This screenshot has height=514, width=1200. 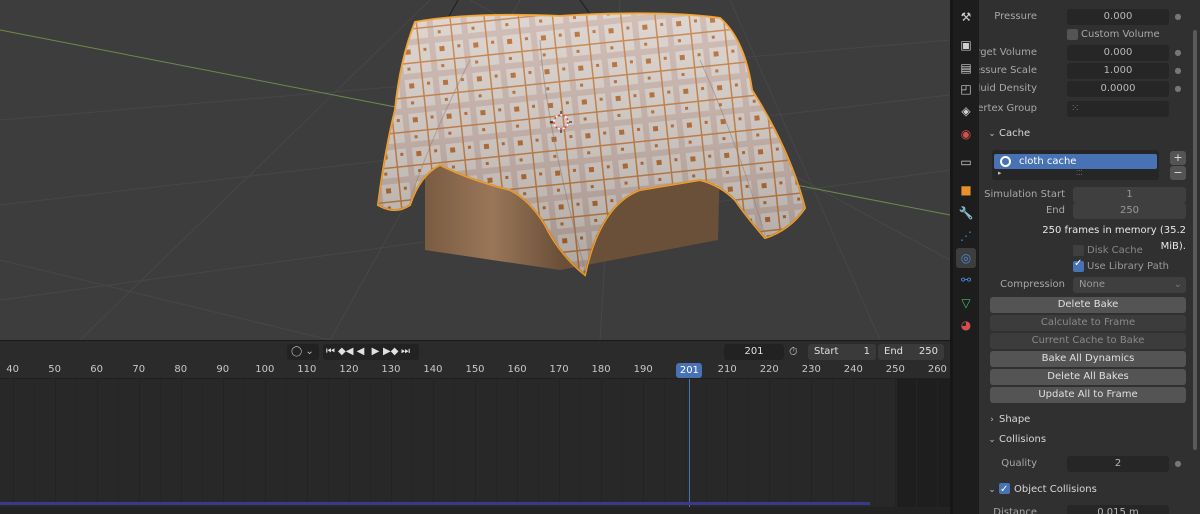 What do you see at coordinates (1079, 173) in the screenshot?
I see `resize-grip-icon: ⁚⁚⁚` at bounding box center [1079, 173].